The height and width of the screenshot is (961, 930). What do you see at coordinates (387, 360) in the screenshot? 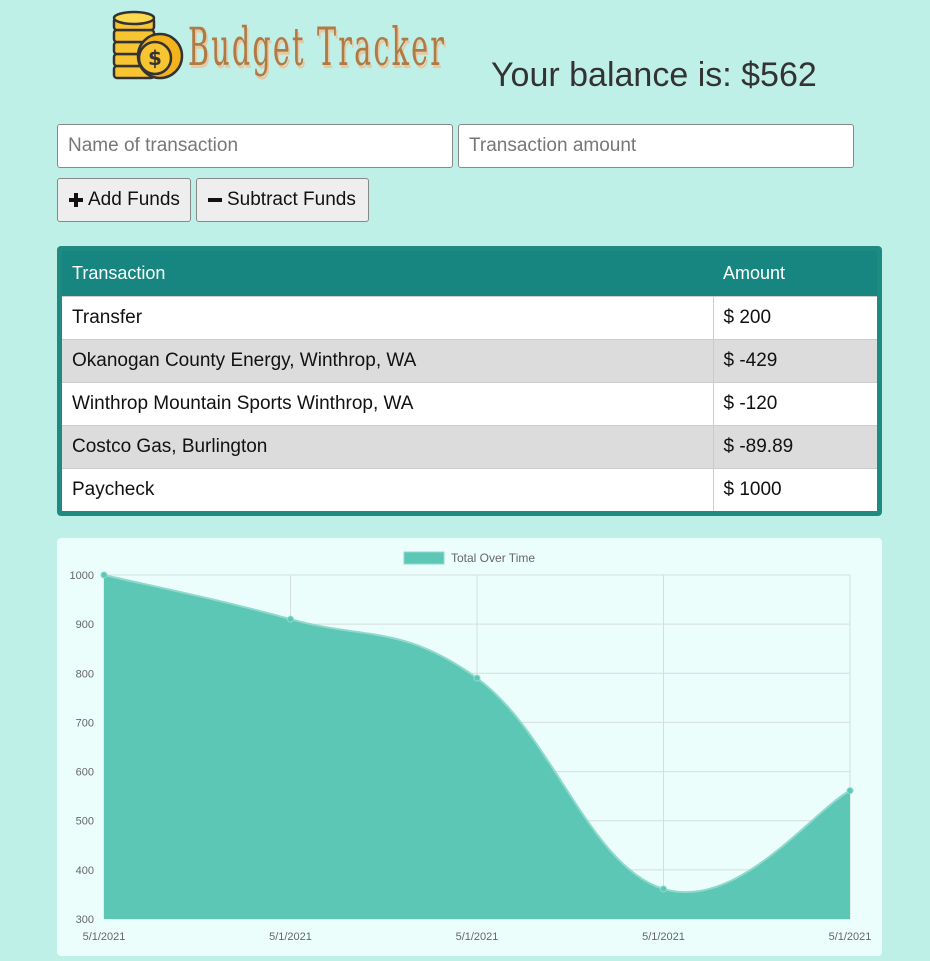
I see `transaction-name-cell: Okanogan County Energy, Winthrop, WA` at bounding box center [387, 360].